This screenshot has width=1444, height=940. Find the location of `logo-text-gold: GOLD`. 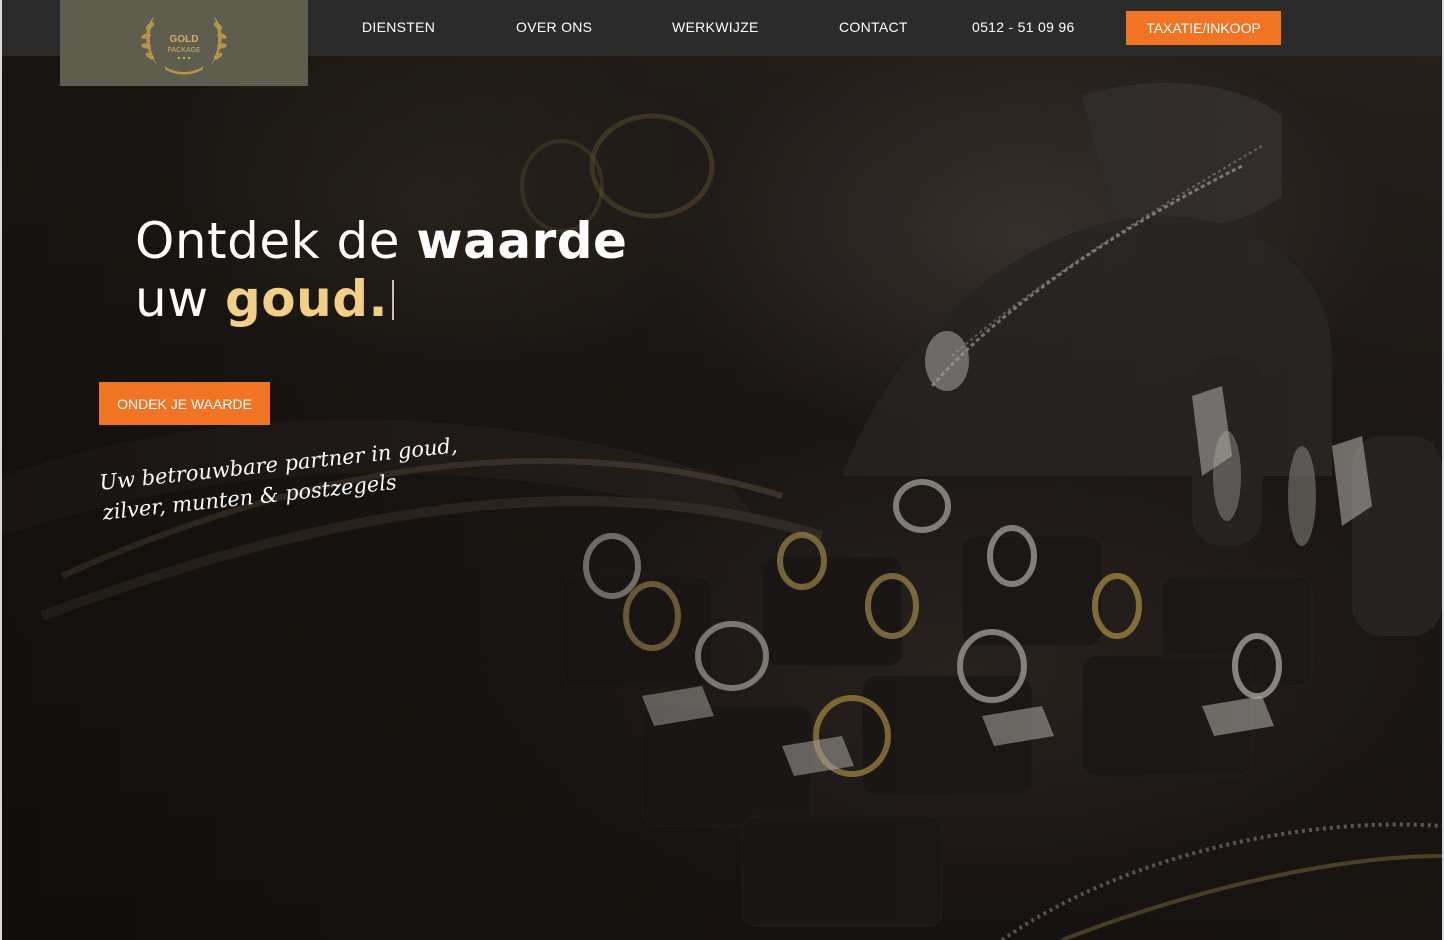

logo-text-gold: GOLD is located at coordinates (184, 39).